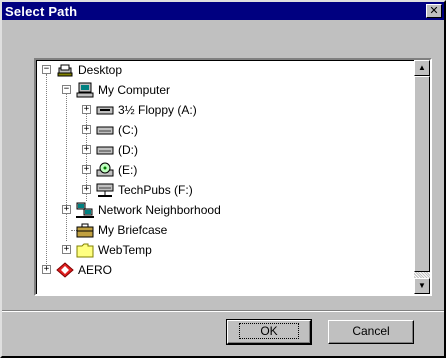 This screenshot has width=446, height=358. What do you see at coordinates (224, 170) in the screenshot?
I see `tree-item-drive-e: + (E:)` at bounding box center [224, 170].